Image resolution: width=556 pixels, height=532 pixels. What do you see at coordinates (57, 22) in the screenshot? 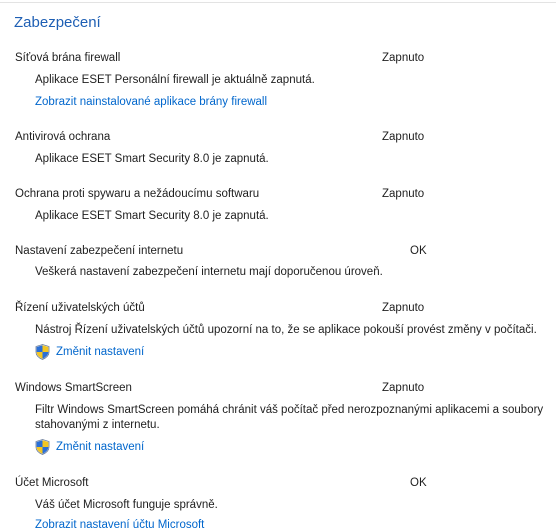
I see `section-title: Zabezpečení` at bounding box center [57, 22].